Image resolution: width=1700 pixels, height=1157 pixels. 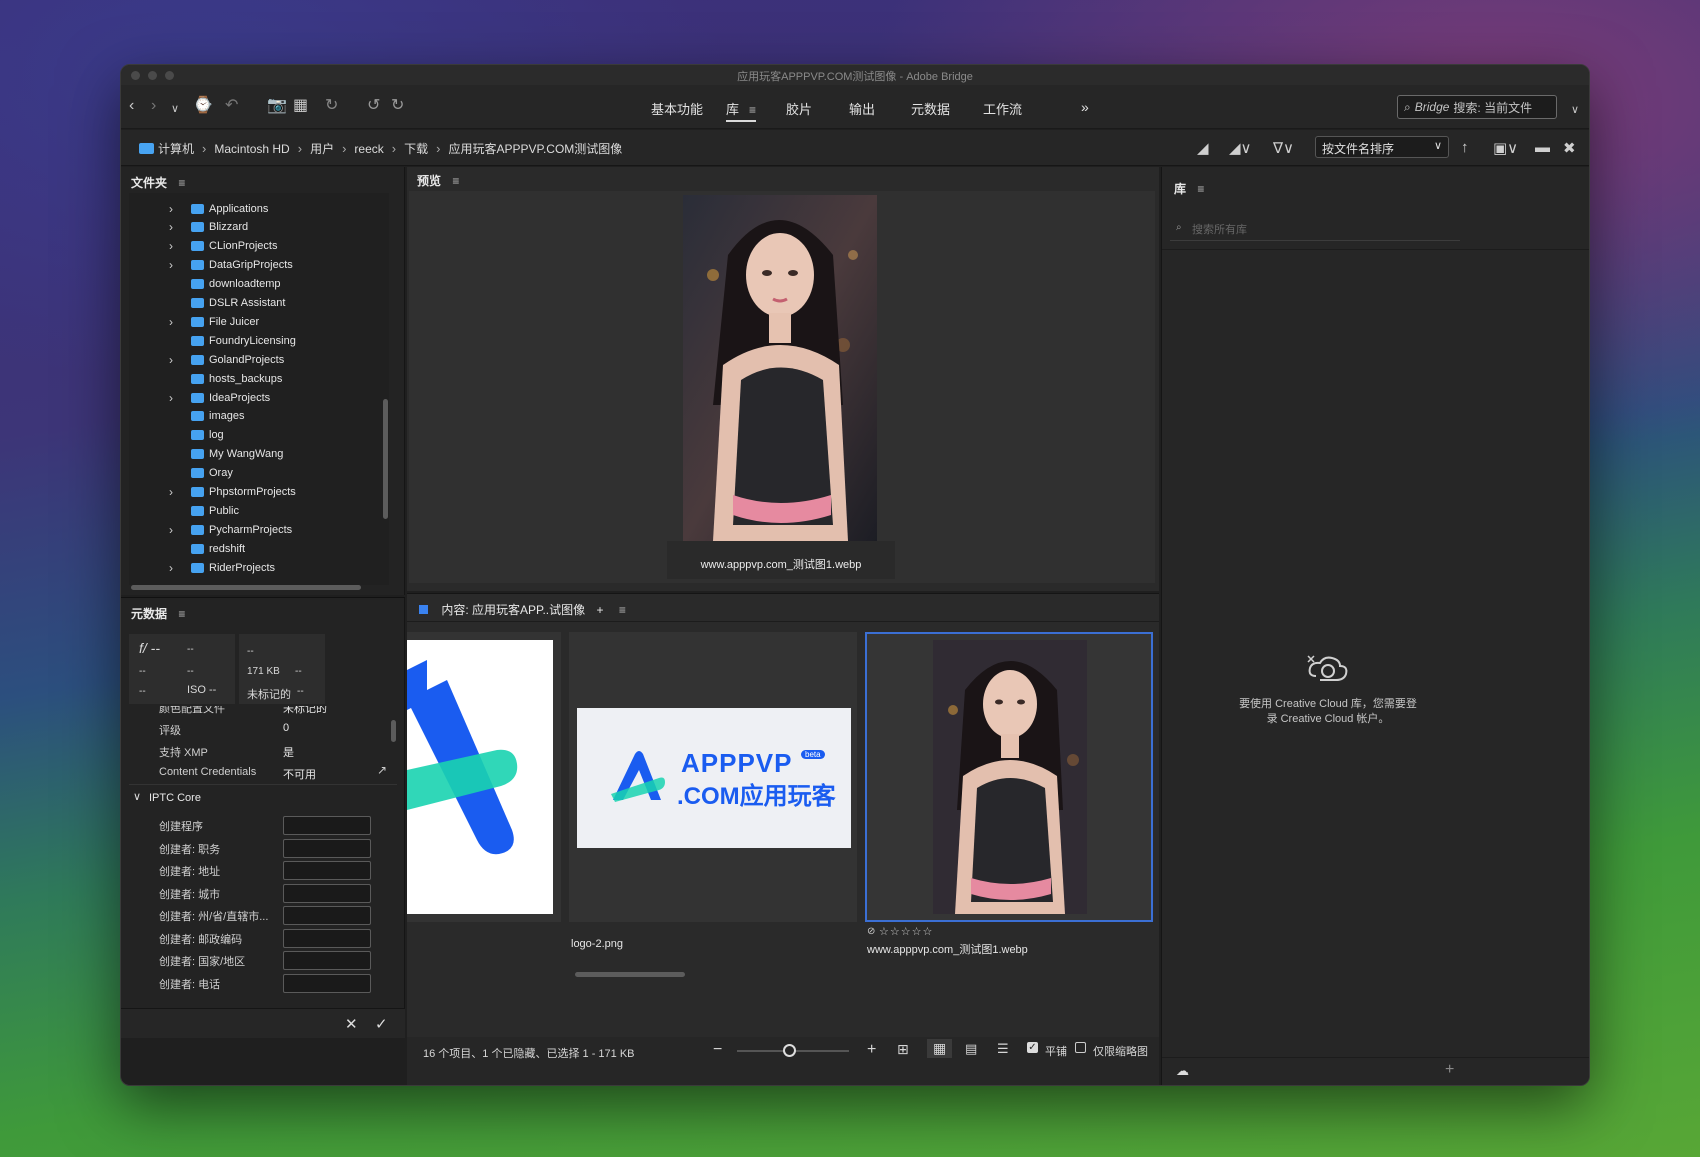 I want to click on forward-arrow-icon: ›, so click(x=153, y=106).